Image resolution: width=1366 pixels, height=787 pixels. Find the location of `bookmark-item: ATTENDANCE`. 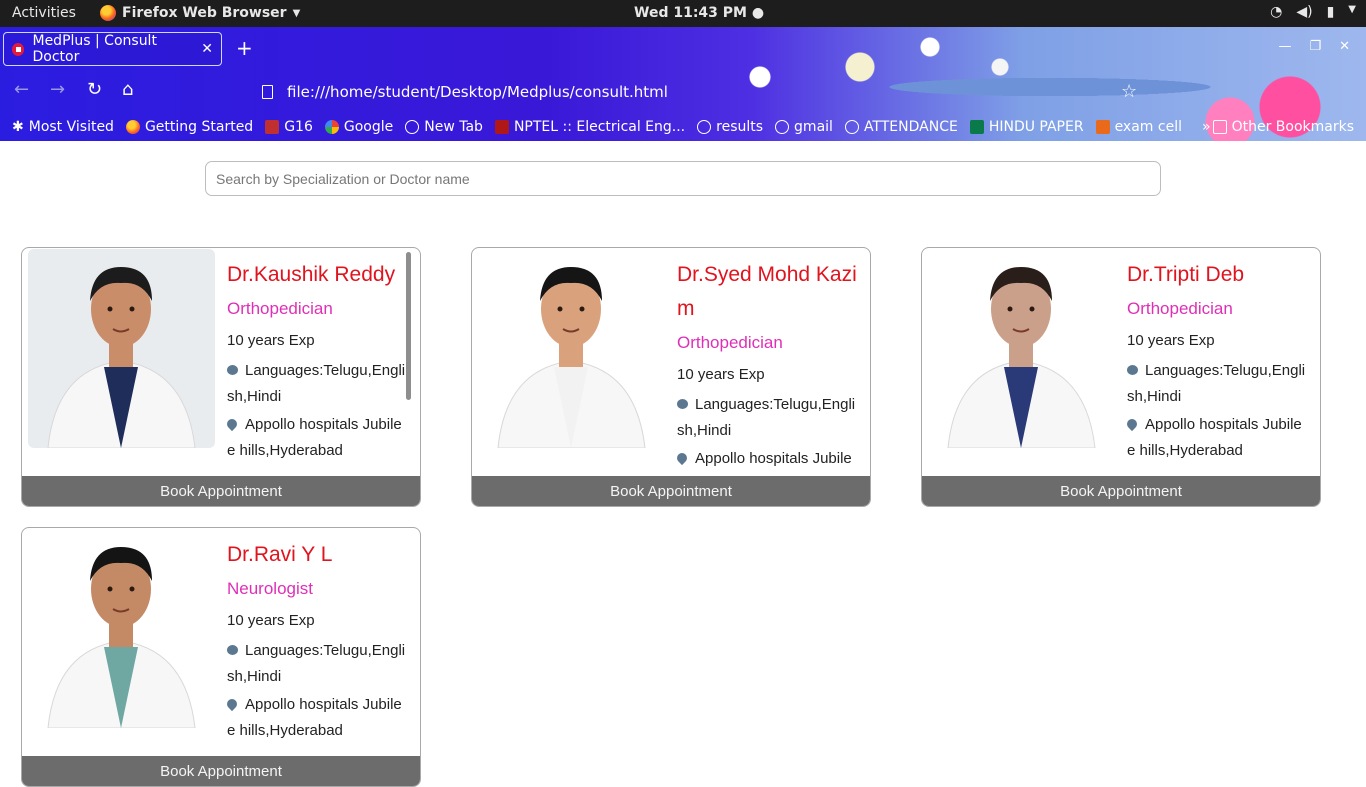

bookmark-item: ATTENDANCE is located at coordinates (901, 127).